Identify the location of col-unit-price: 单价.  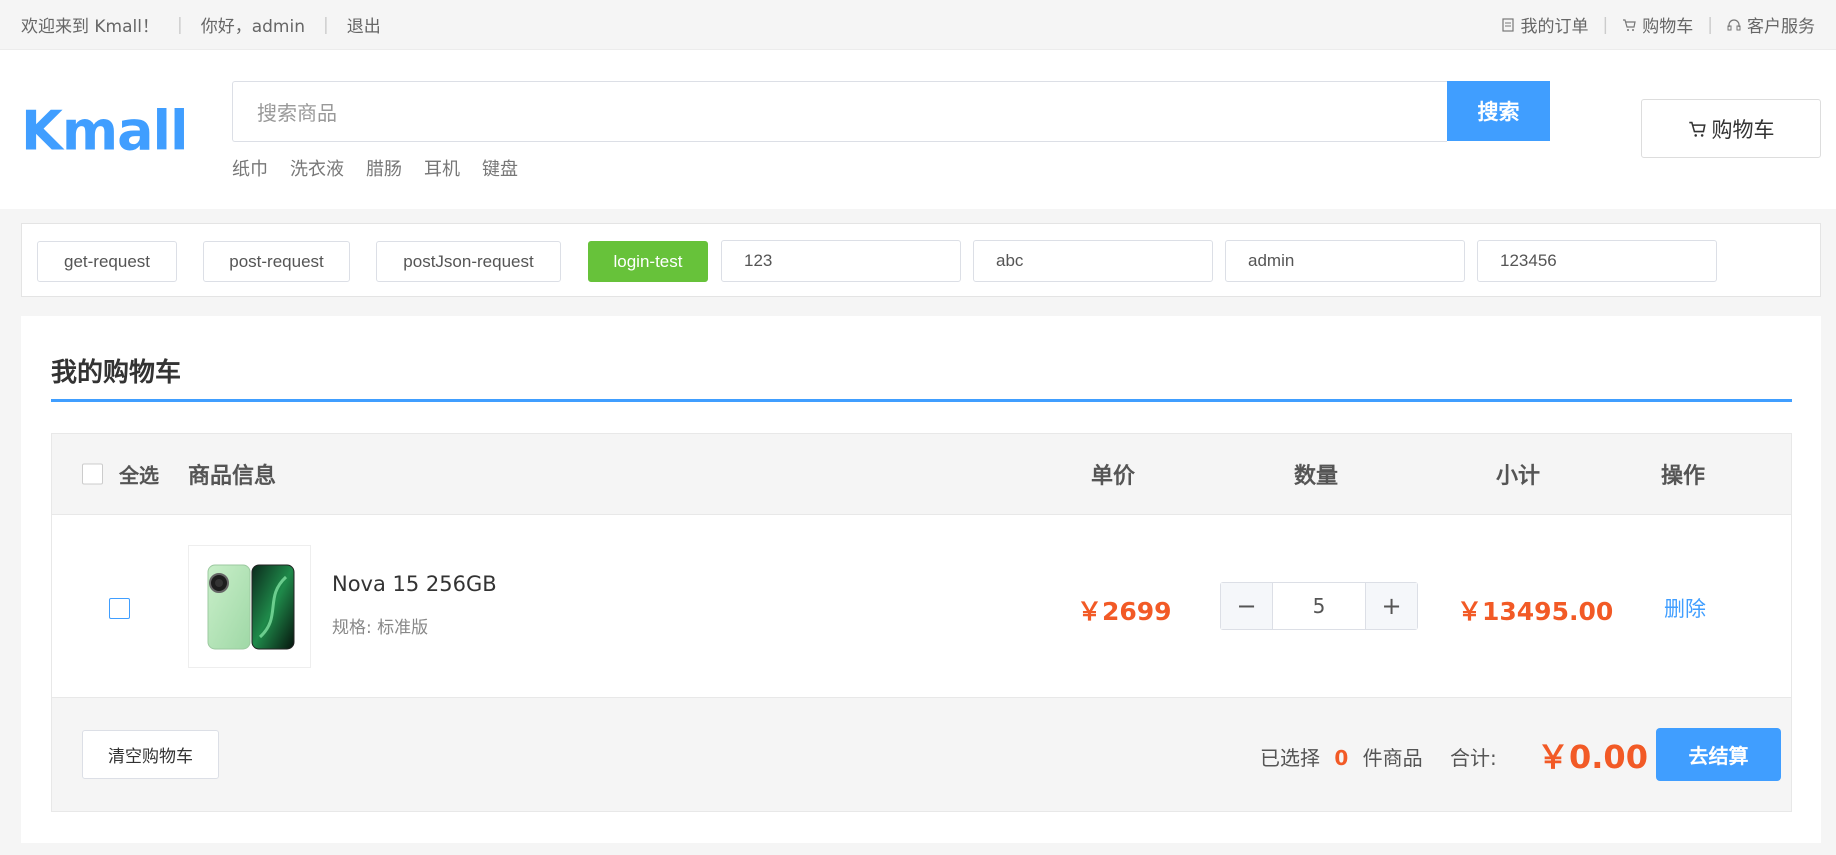
(1113, 476).